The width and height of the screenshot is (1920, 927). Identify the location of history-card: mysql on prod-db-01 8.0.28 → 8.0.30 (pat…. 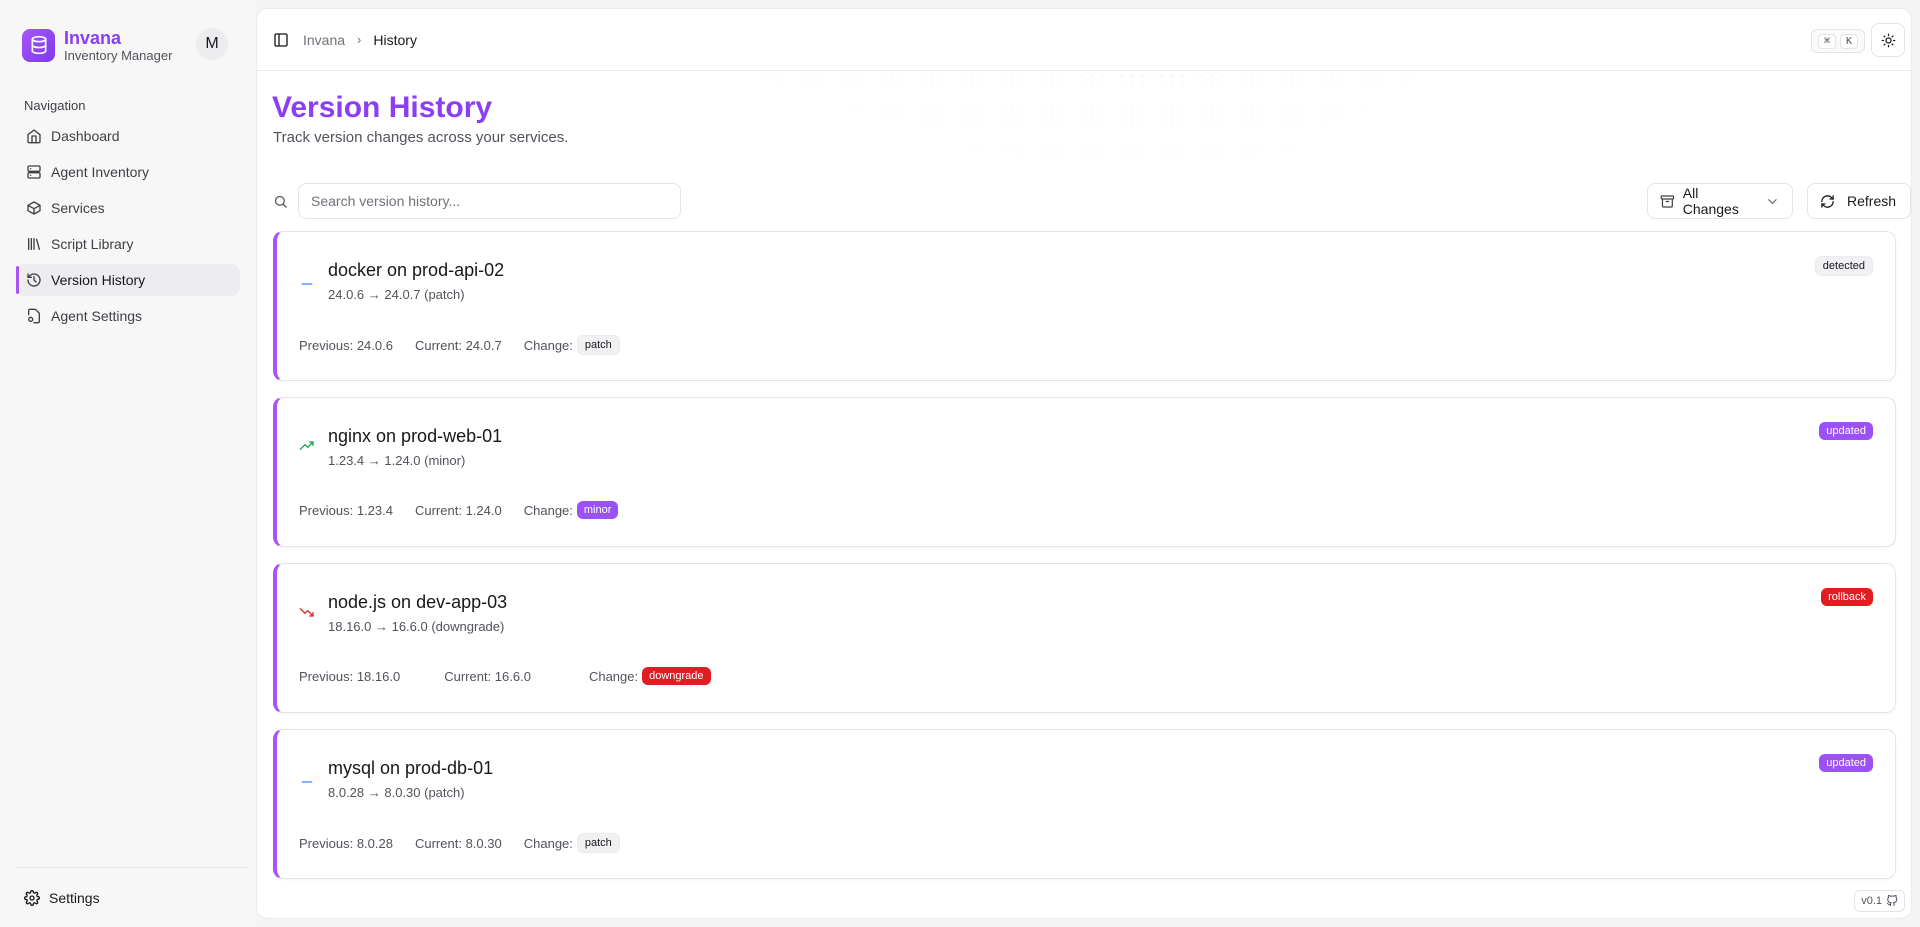
(1084, 804).